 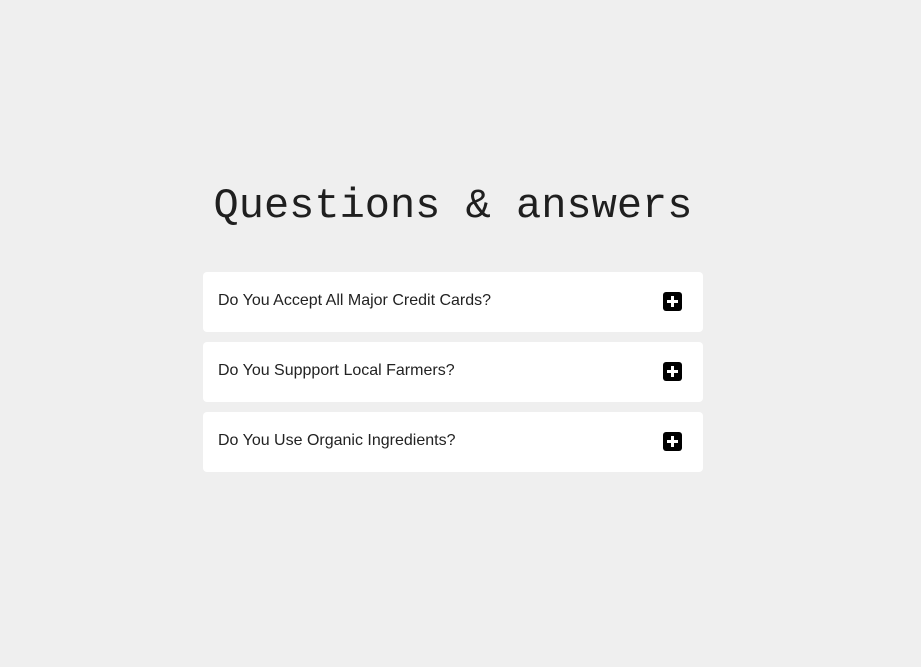 I want to click on faq-question: Do You Suppport Local Farmers?, so click(x=336, y=370).